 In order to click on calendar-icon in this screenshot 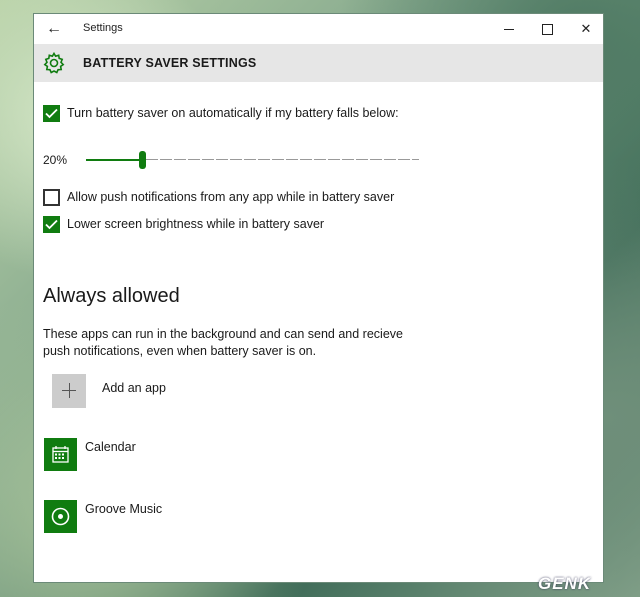, I will do `click(60, 454)`.